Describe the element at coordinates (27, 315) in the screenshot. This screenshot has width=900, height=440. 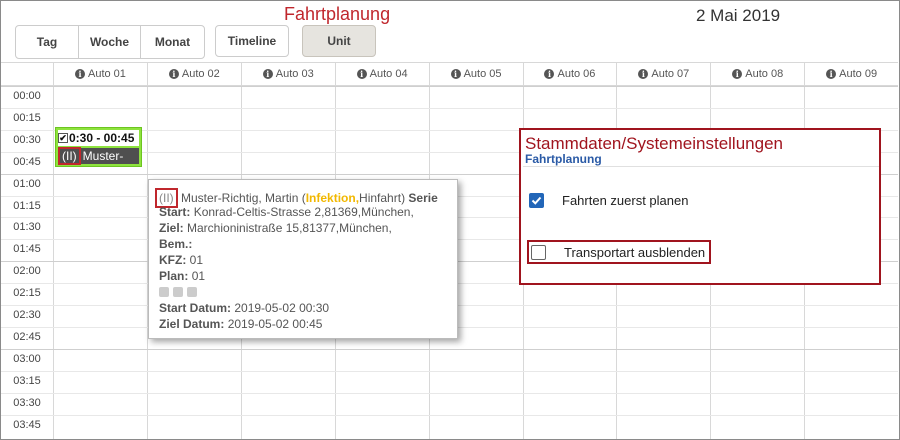
I see `time-slot-label: 02:30` at that location.